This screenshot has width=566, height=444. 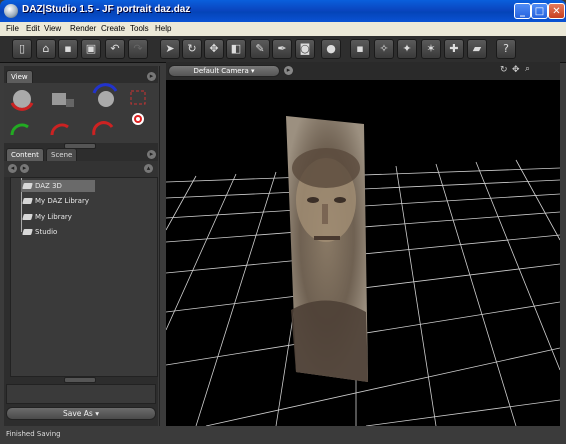 What do you see at coordinates (62, 201) in the screenshot?
I see `tree-item-label: My DAZ Library` at bounding box center [62, 201].